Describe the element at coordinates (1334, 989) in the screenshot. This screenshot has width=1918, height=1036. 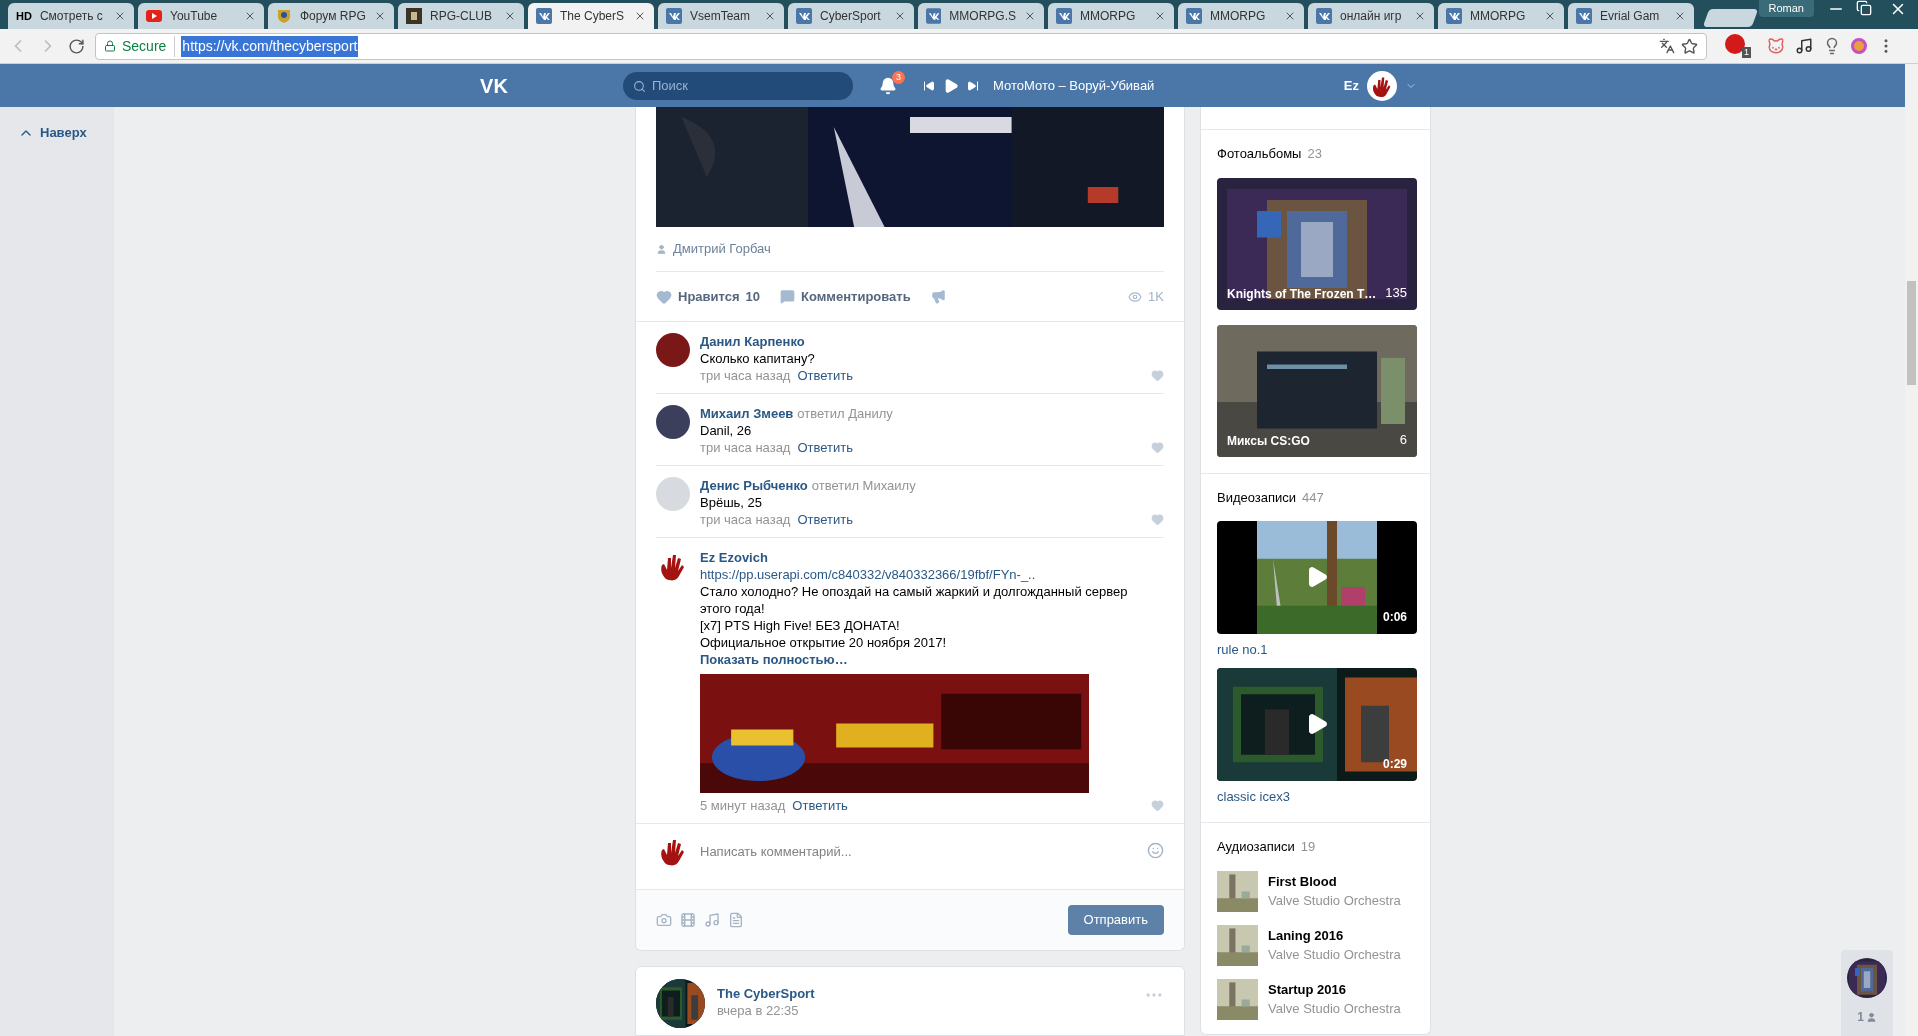
I see `track-title: Startup 2016` at that location.